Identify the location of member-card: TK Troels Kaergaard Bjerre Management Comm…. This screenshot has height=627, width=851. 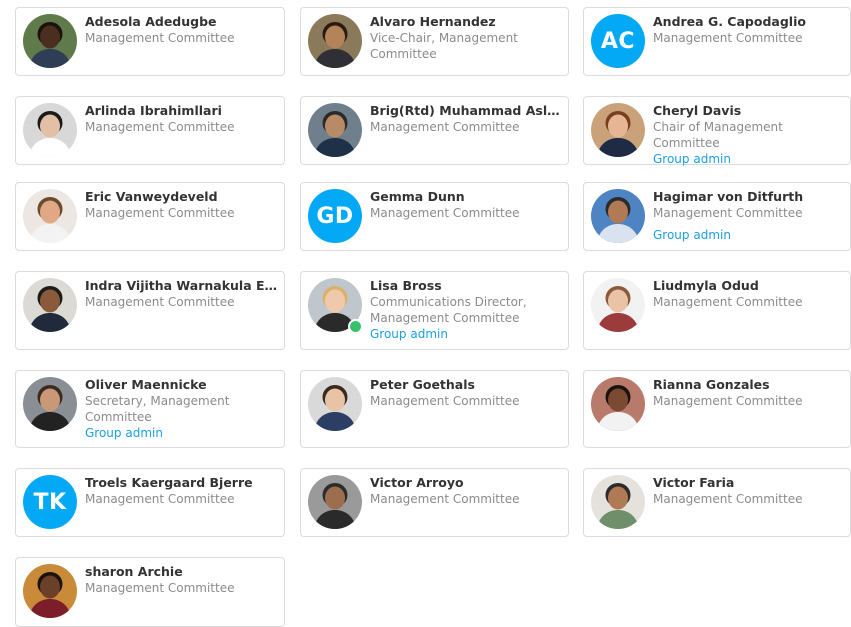
(150, 502).